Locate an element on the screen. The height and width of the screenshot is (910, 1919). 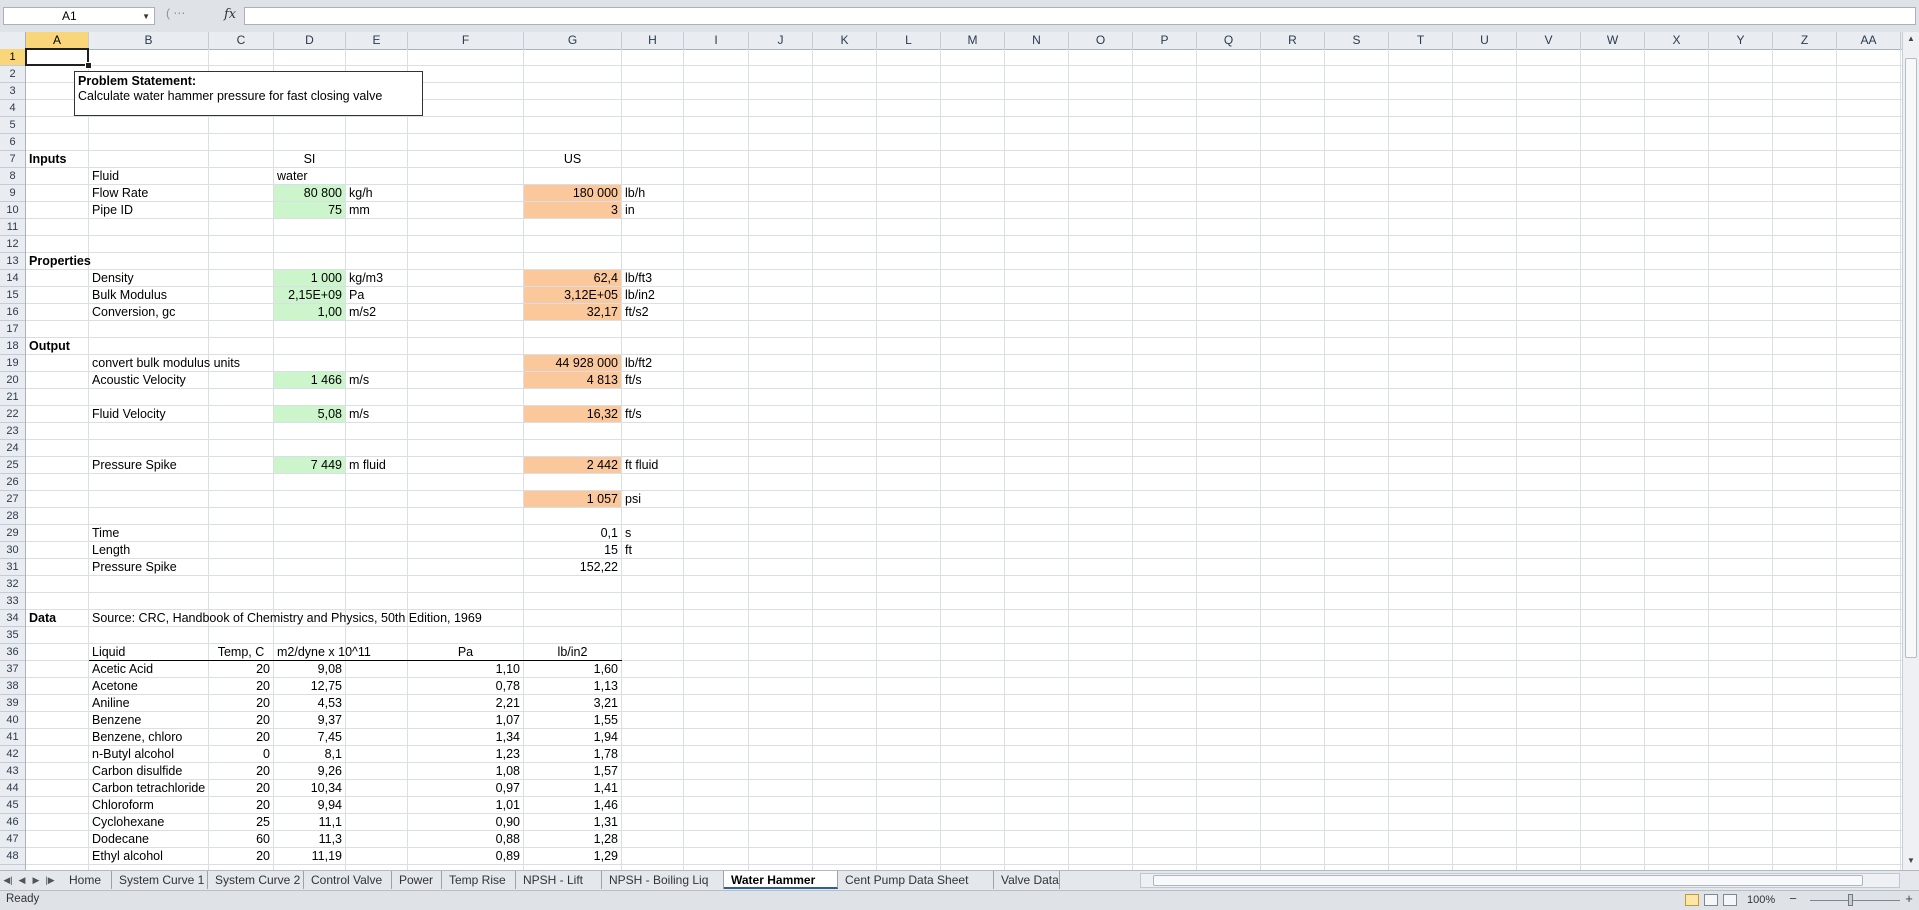
table-cell-compressibility: 4,53 is located at coordinates (309, 703).